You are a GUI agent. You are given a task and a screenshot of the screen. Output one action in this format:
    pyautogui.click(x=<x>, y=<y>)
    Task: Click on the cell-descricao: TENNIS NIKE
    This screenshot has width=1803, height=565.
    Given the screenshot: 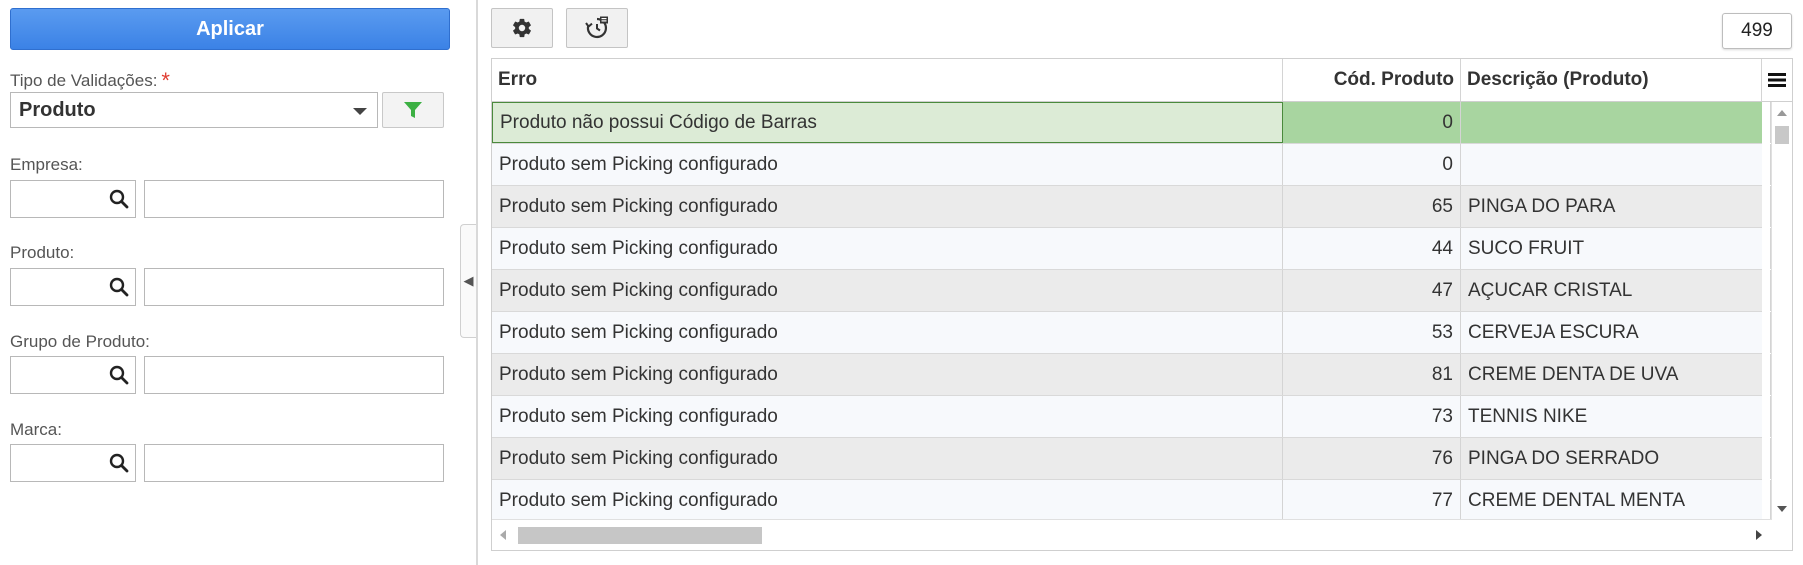 What is the action you would take?
    pyautogui.click(x=1616, y=416)
    